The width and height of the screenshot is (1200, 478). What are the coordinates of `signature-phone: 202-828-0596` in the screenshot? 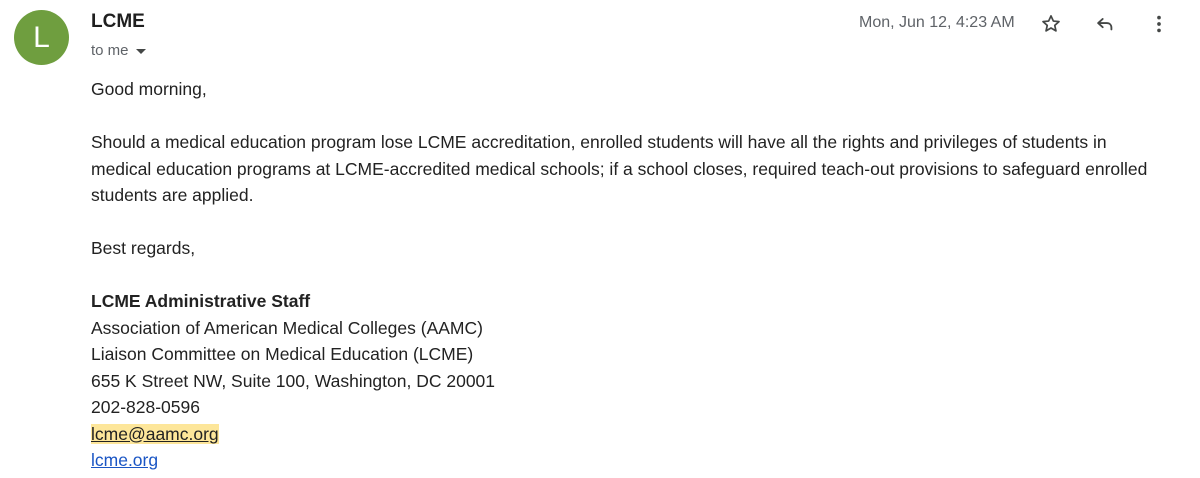 It's located at (145, 407).